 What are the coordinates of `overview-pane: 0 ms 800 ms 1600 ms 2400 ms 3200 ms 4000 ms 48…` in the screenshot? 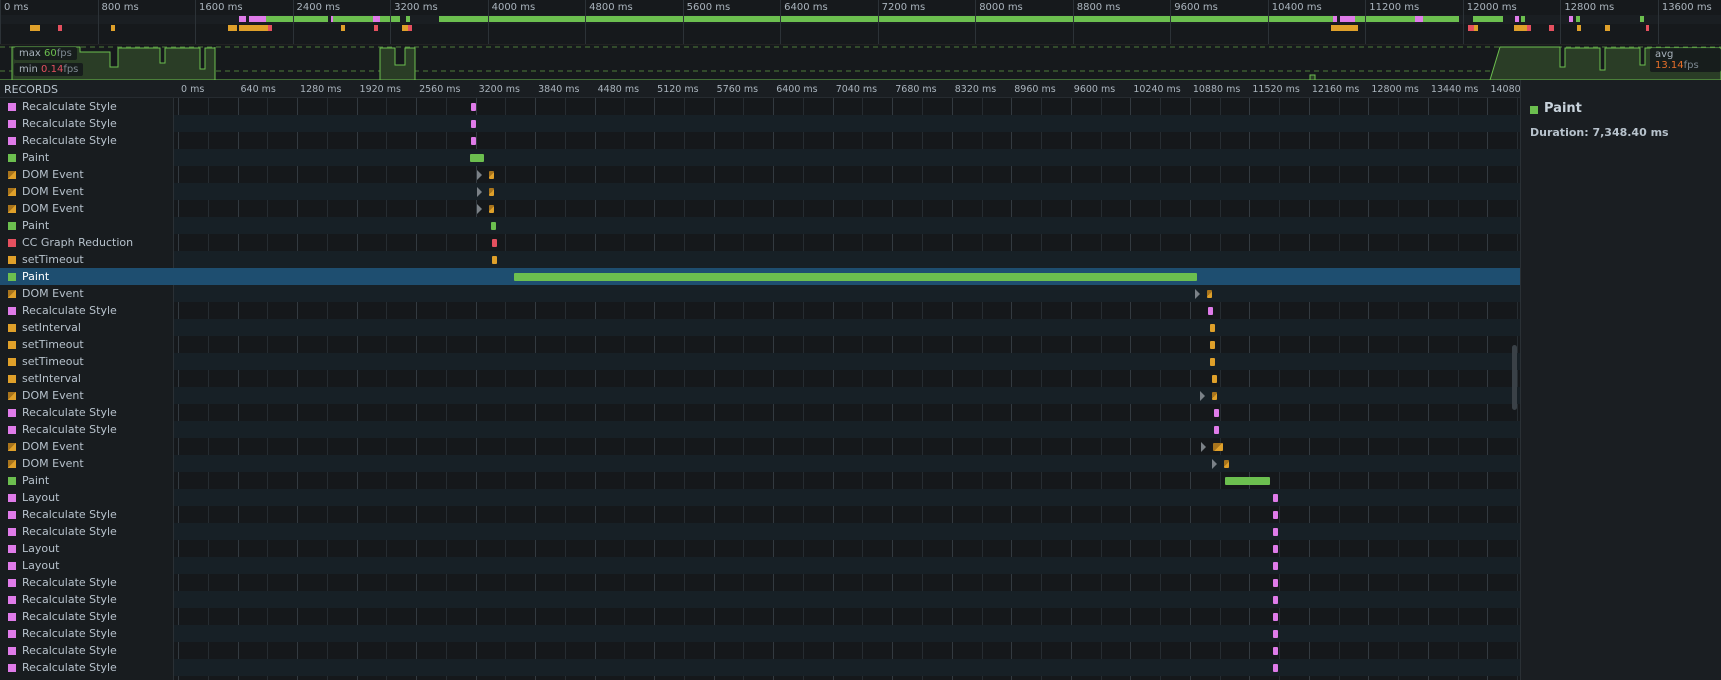 It's located at (860, 22).